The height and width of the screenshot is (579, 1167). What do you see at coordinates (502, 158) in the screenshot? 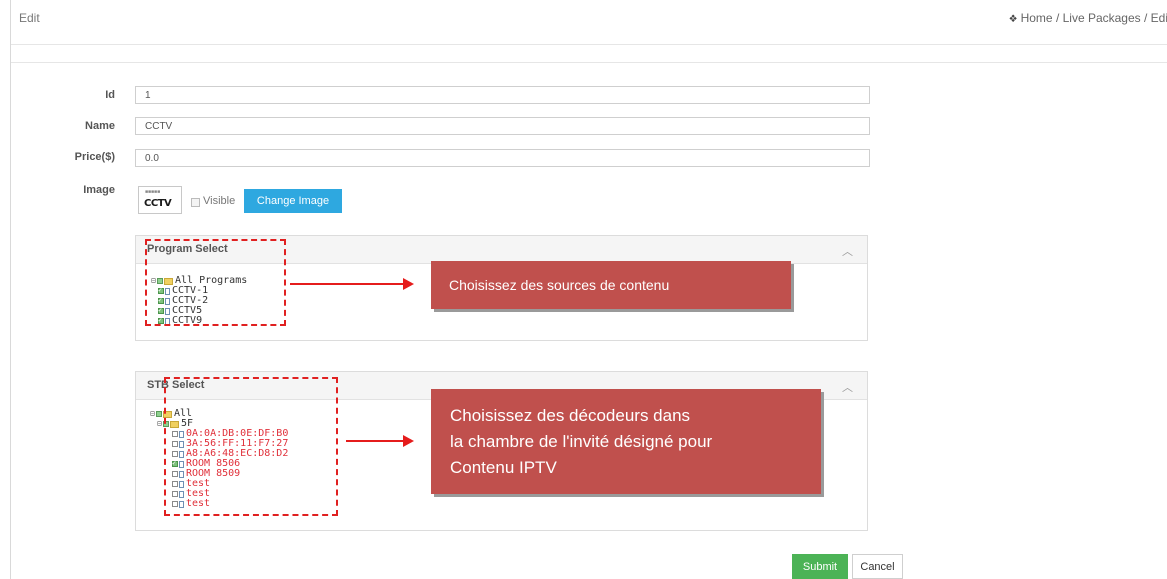
I see `price-field: 0.0` at bounding box center [502, 158].